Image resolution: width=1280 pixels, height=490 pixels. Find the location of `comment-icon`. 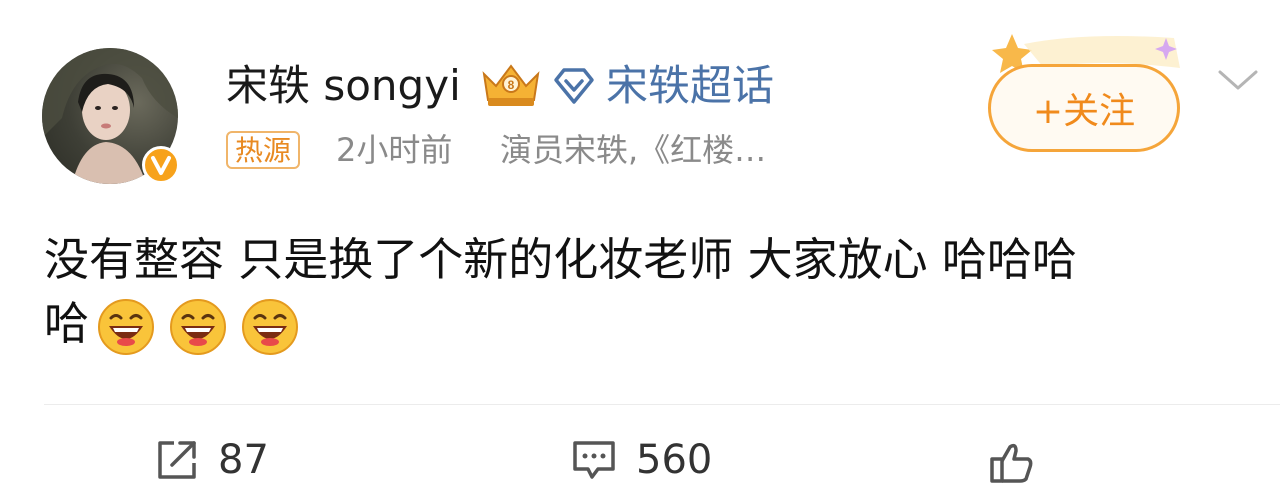

comment-icon is located at coordinates (594, 460).